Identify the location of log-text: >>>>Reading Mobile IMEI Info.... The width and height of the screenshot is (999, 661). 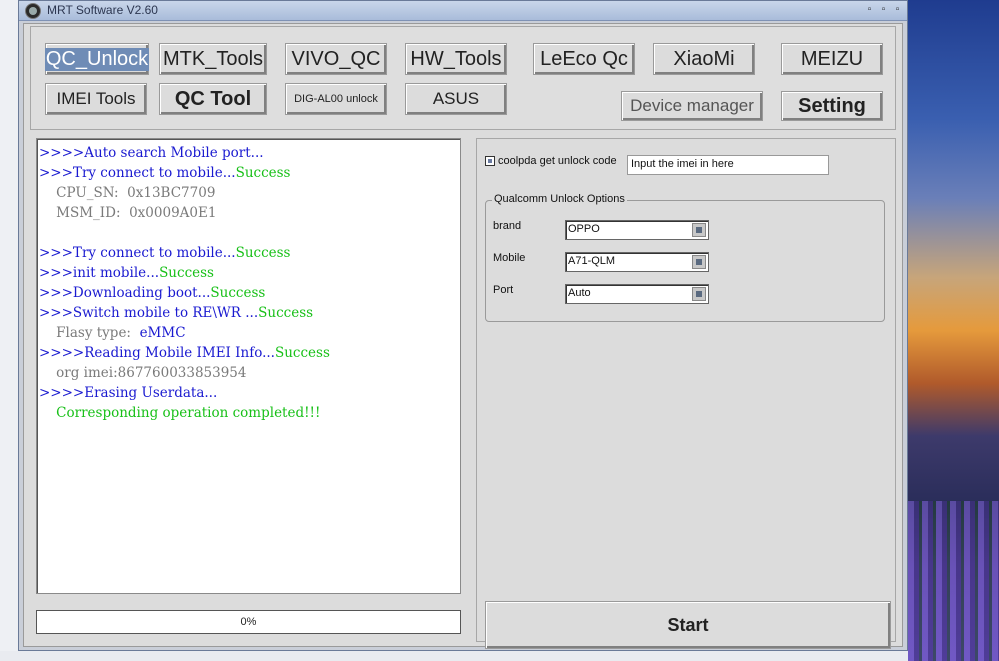
(157, 353).